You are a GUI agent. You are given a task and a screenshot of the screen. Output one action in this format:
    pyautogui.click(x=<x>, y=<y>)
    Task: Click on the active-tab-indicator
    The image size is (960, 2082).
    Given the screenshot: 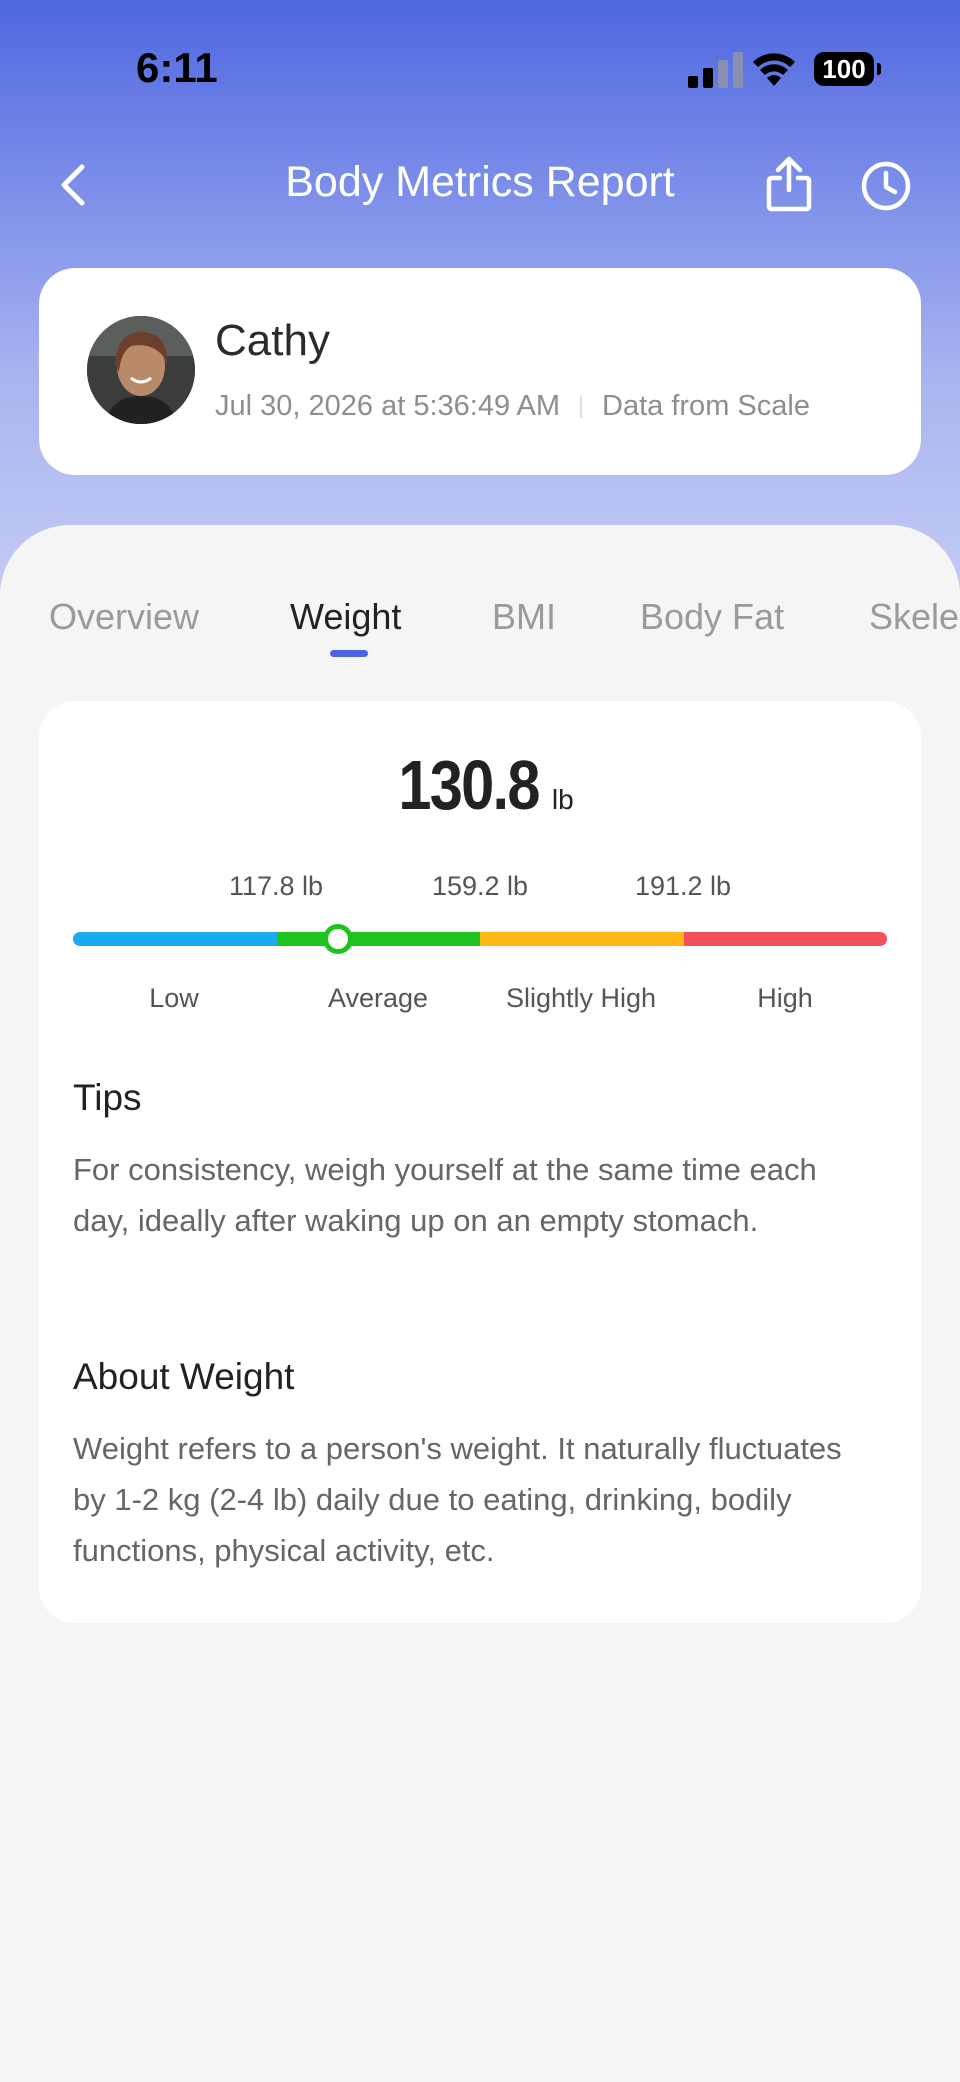 What is the action you would take?
    pyautogui.click(x=349, y=653)
    